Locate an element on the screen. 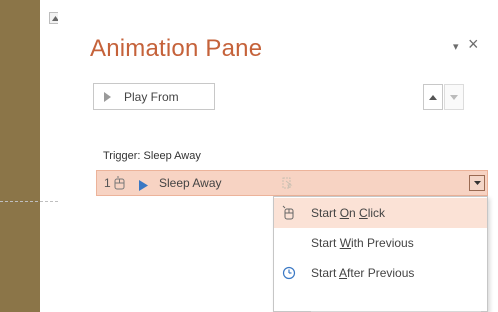  triangle-up-icon is located at coordinates (433, 97).